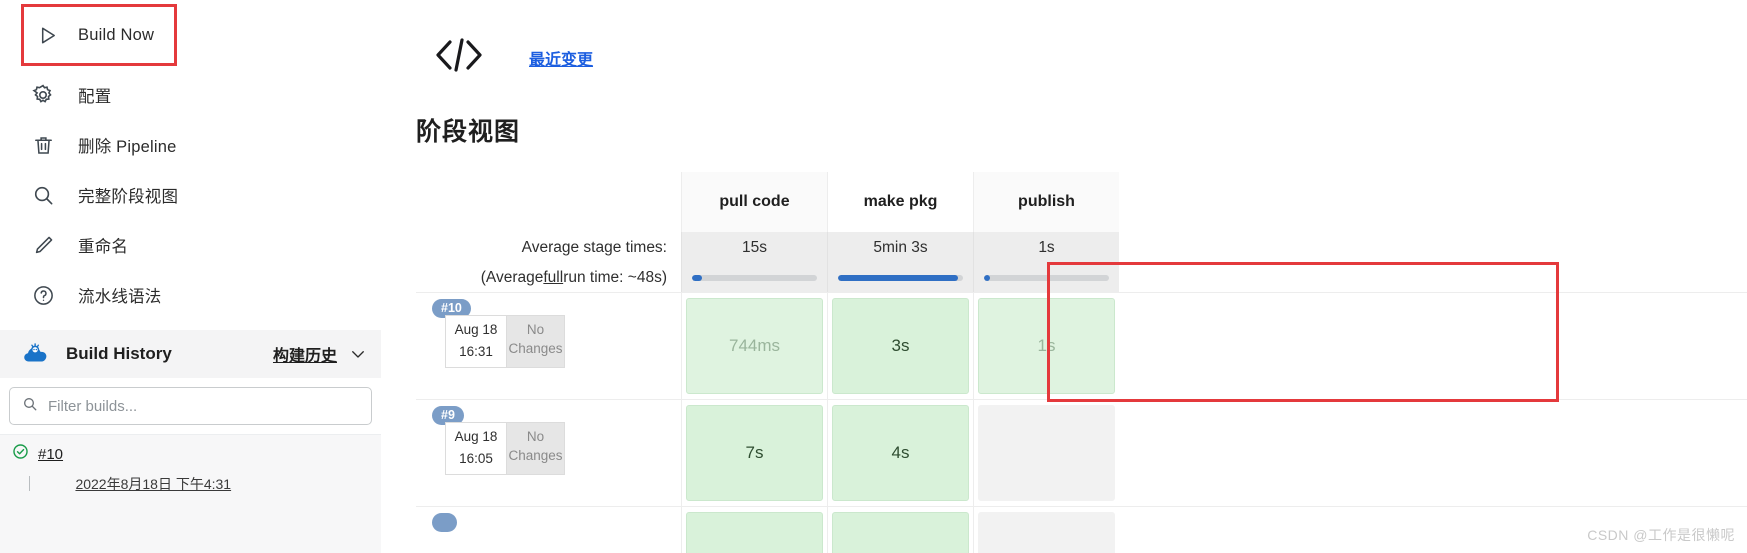  Describe the element at coordinates (190, 245) in the screenshot. I see `sidebar-item-rename: 重命名` at that location.